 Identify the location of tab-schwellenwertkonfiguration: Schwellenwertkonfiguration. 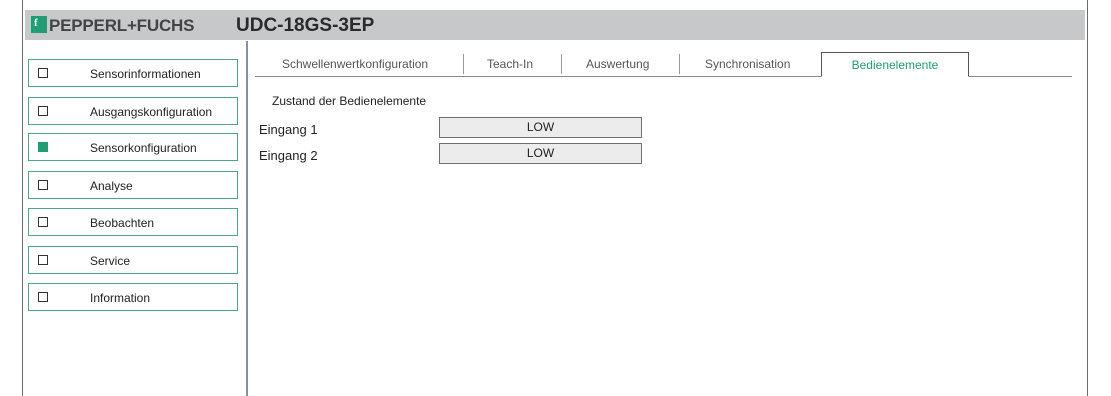
(355, 64).